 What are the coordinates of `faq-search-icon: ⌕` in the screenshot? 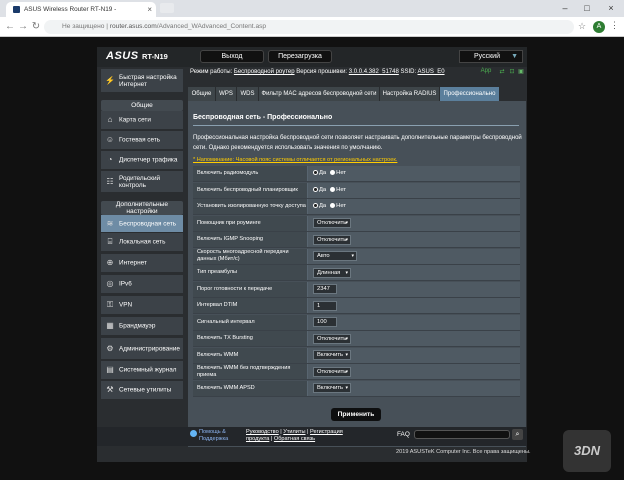 It's located at (517, 434).